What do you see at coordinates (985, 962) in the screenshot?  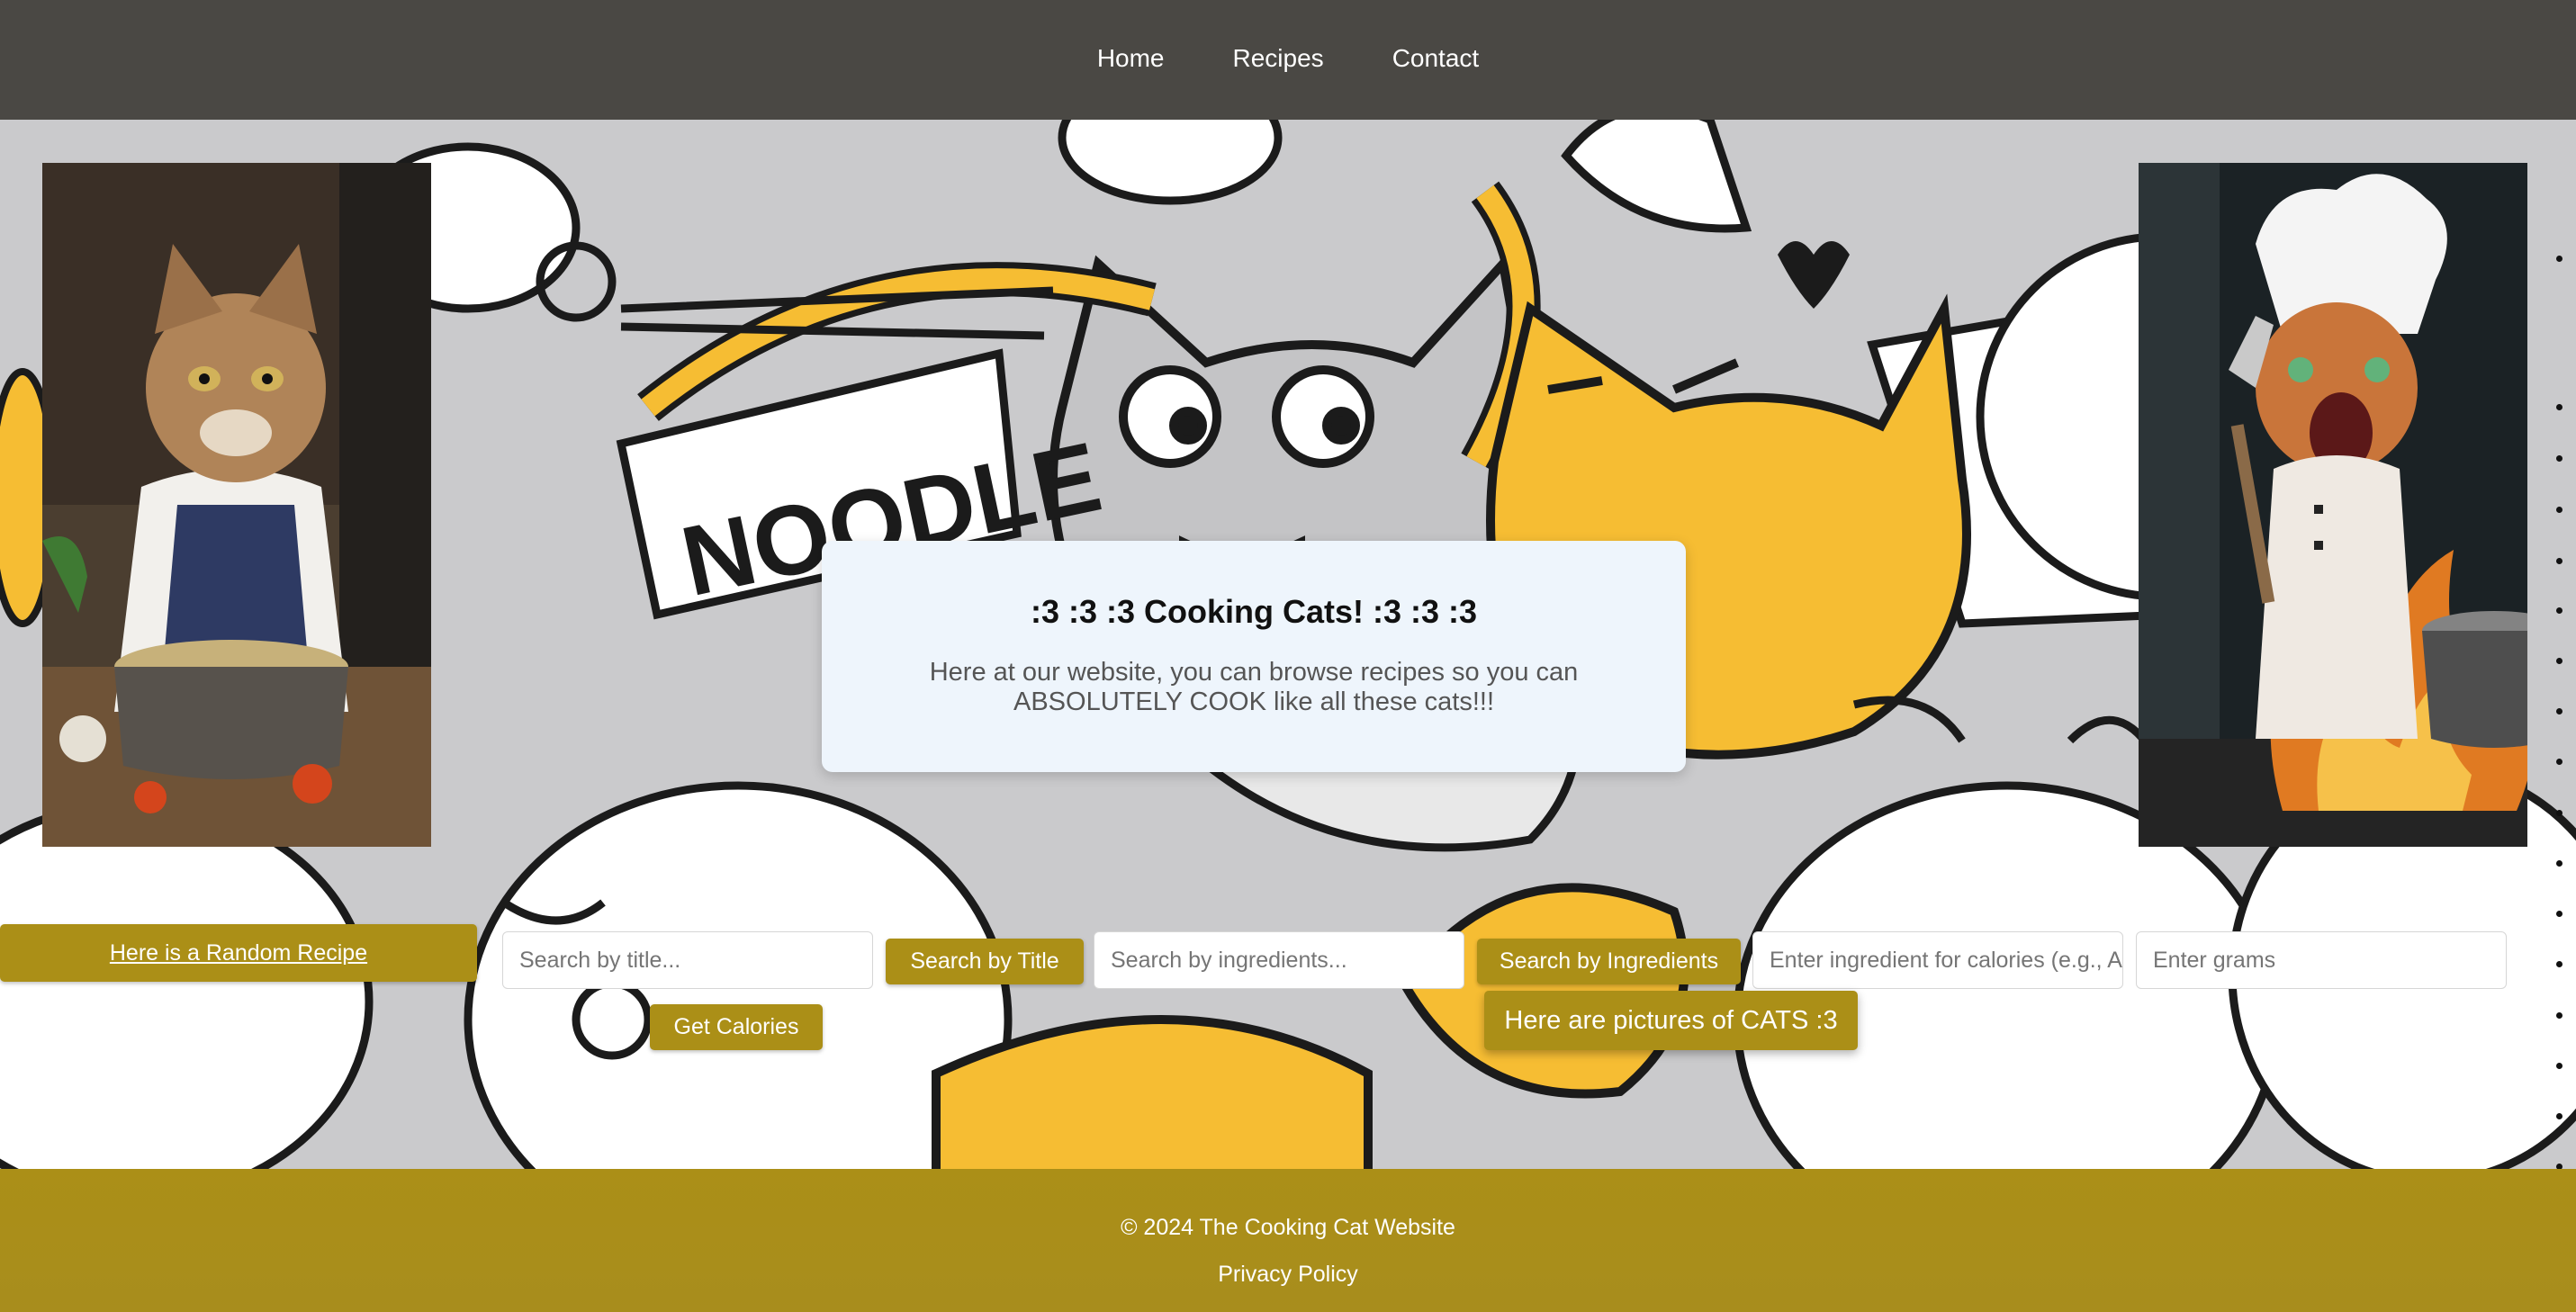 I see `search-by-title-button: Search by Title` at bounding box center [985, 962].